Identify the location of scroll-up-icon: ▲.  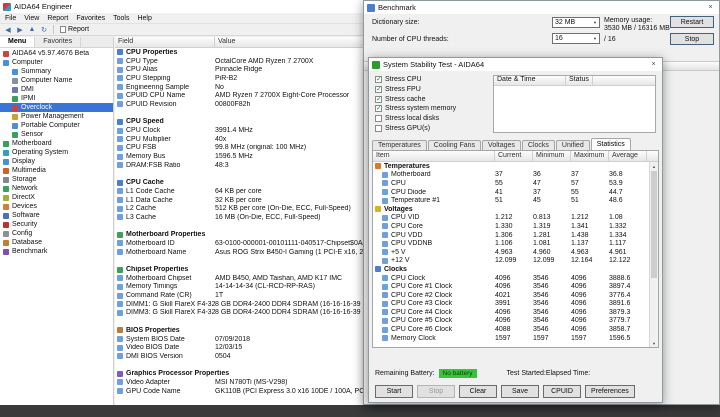
(654, 166).